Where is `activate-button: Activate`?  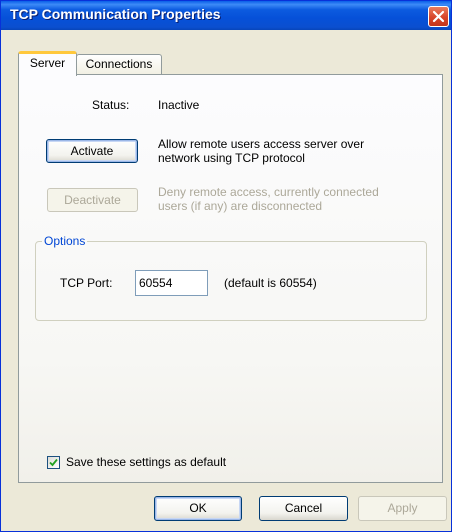 activate-button: Activate is located at coordinates (92, 151).